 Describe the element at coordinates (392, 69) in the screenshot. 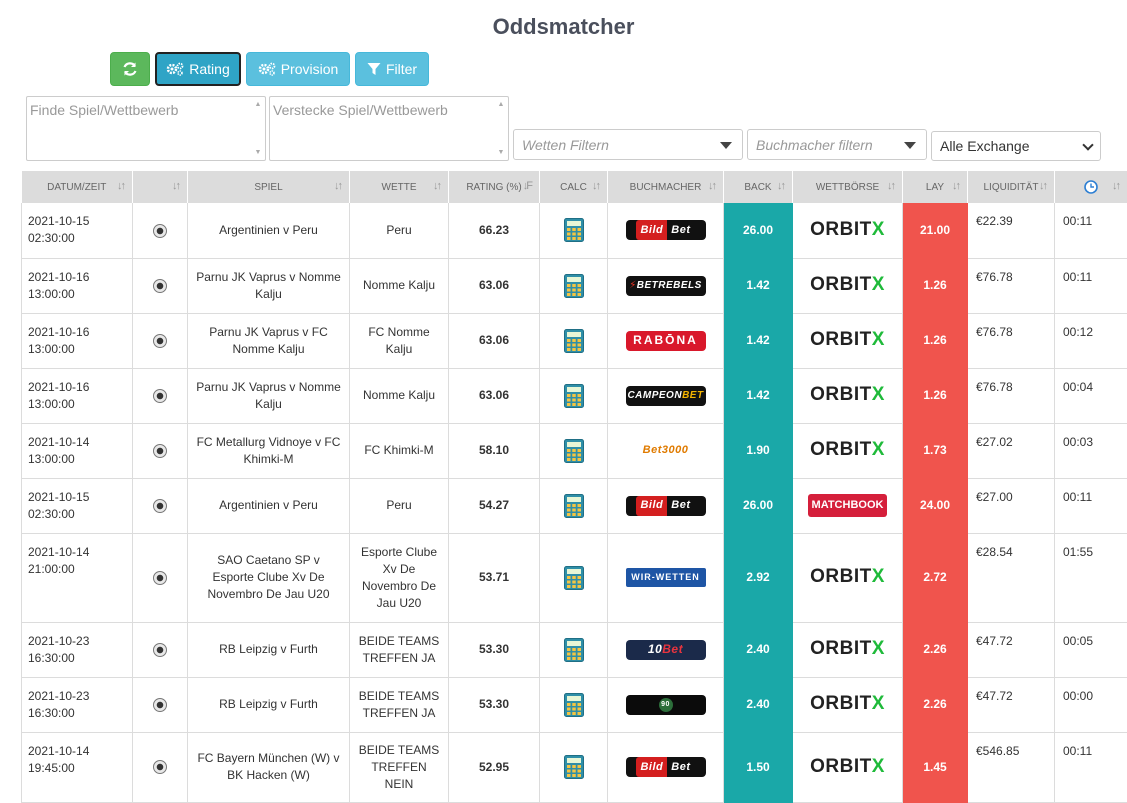

I see `filter-button: Filter` at that location.